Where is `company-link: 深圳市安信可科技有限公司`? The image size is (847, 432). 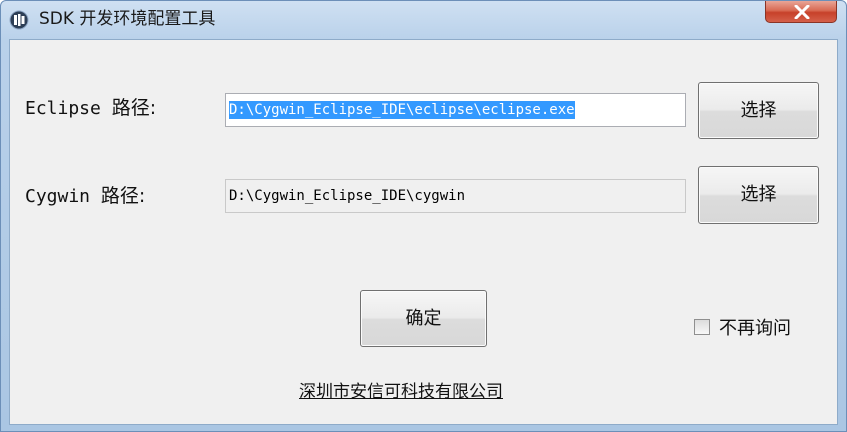
company-link: 深圳市安信可科技有限公司 is located at coordinates (401, 389).